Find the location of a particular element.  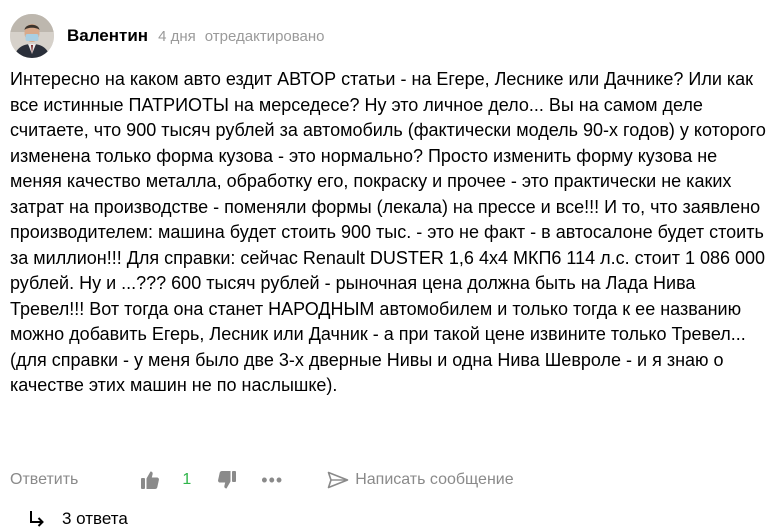

thumbs-down-icon is located at coordinates (227, 480).